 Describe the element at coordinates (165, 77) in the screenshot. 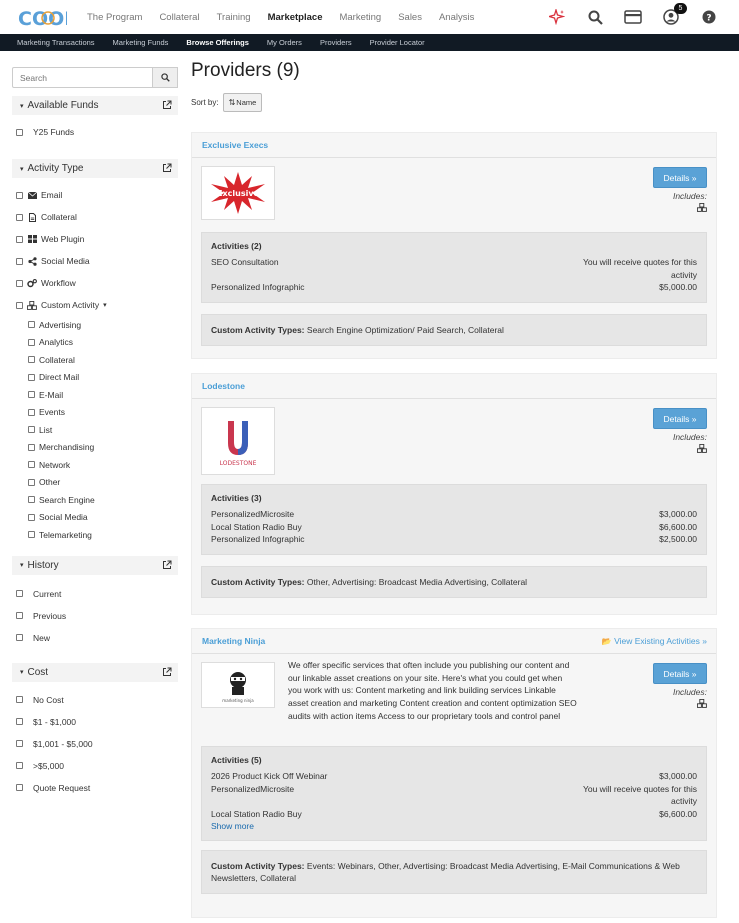

I see `search-button` at that location.